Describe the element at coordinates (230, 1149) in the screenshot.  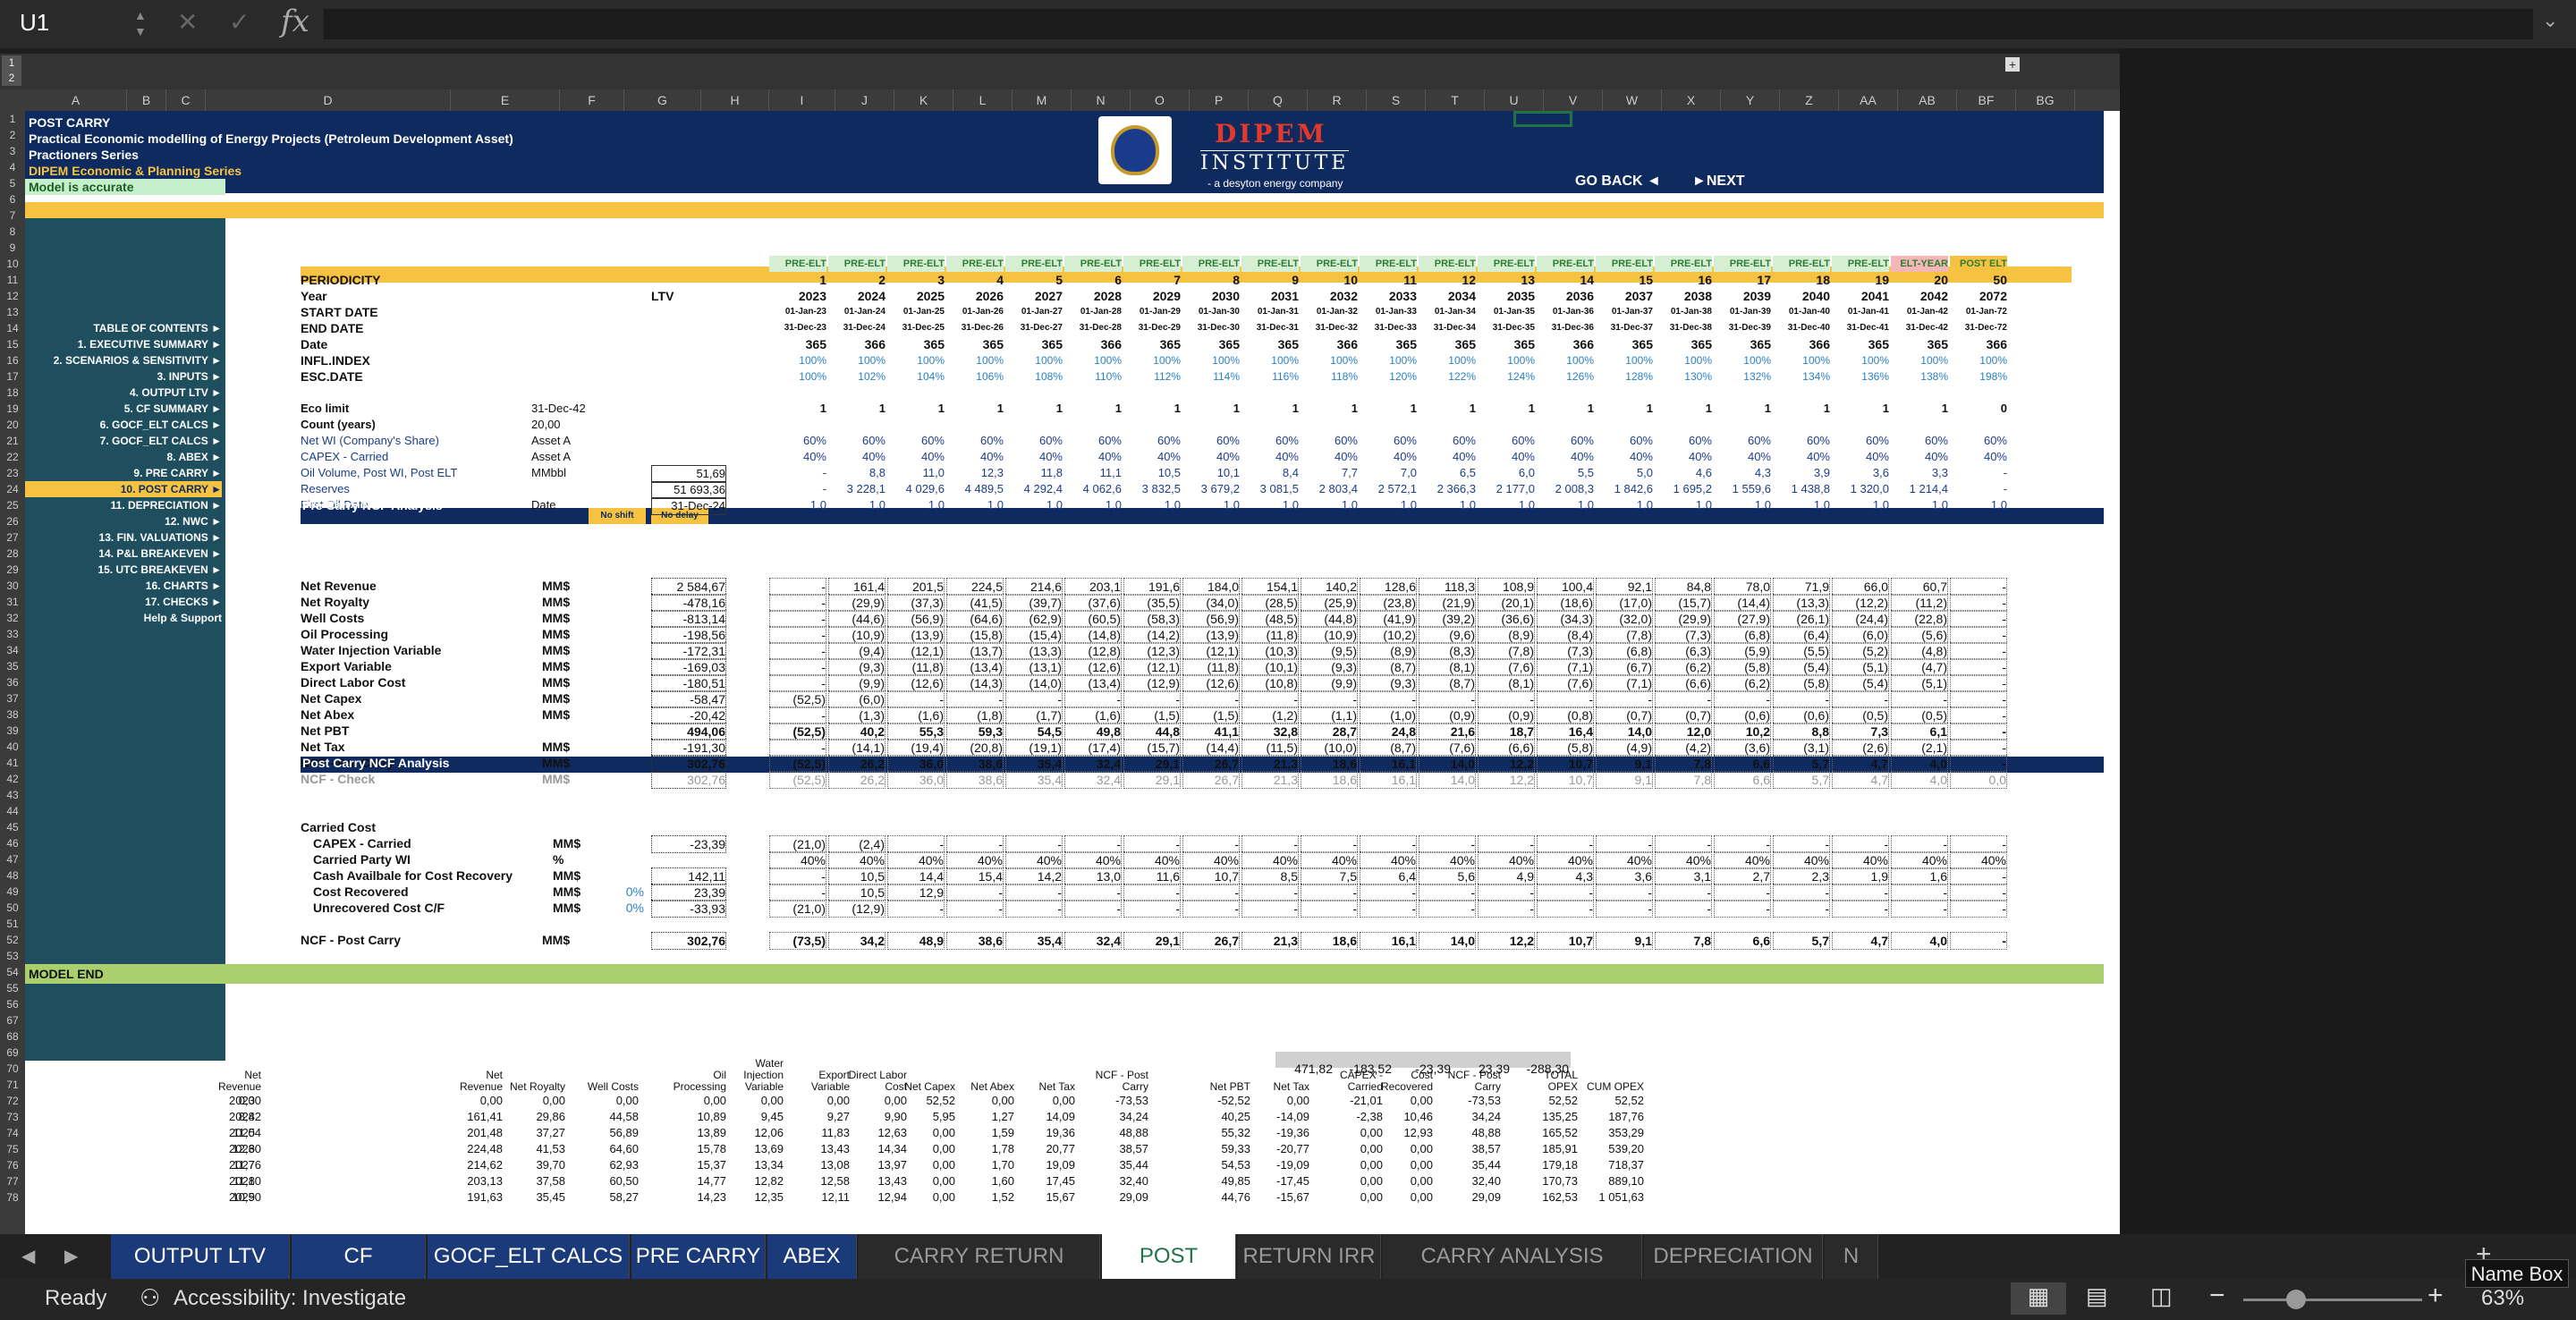
I see `summary-value: 12,30` at that location.